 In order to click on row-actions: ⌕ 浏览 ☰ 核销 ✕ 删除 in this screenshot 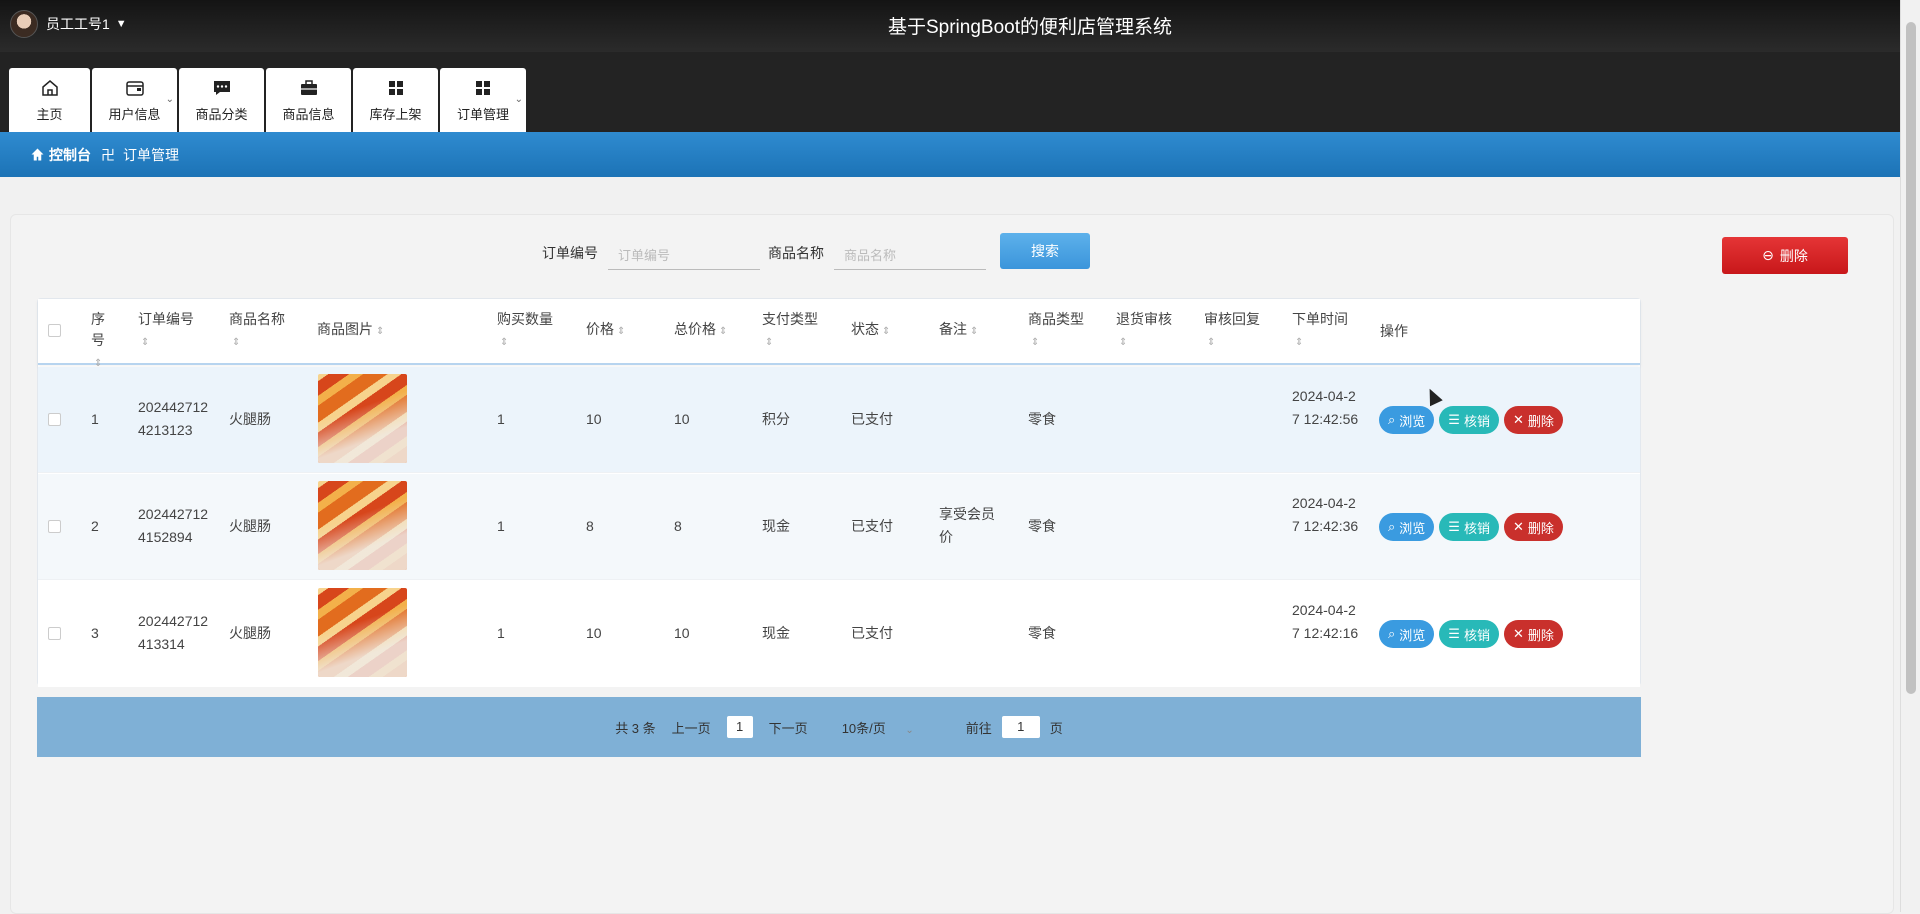, I will do `click(1471, 527)`.